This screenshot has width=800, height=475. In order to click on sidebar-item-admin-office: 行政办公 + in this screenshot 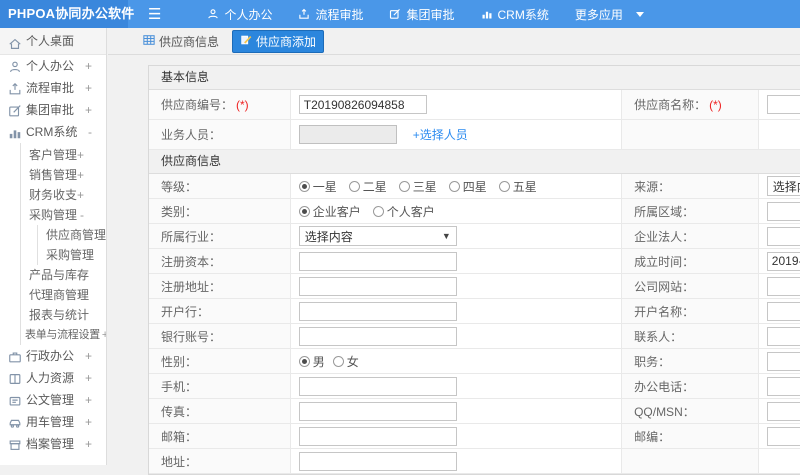, I will do `click(53, 356)`.